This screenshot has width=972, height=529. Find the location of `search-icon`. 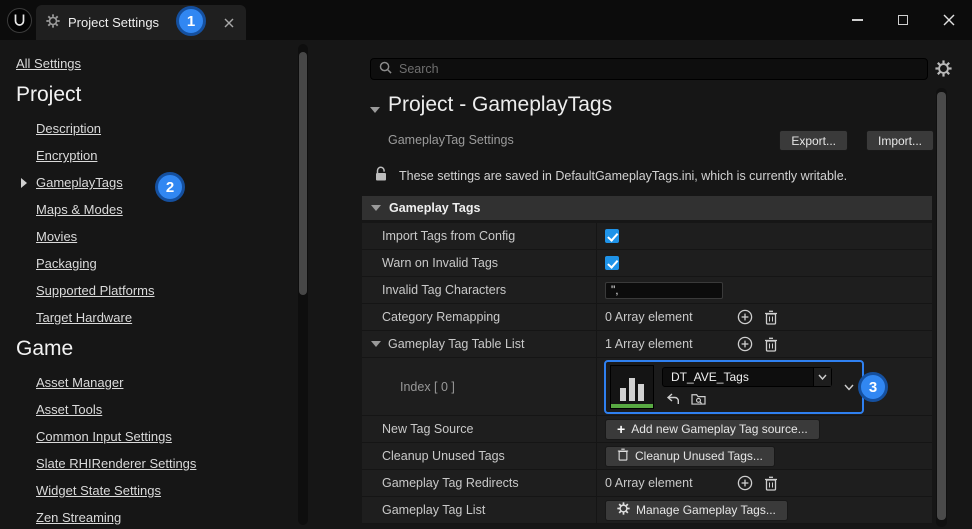

search-icon is located at coordinates (385, 69).